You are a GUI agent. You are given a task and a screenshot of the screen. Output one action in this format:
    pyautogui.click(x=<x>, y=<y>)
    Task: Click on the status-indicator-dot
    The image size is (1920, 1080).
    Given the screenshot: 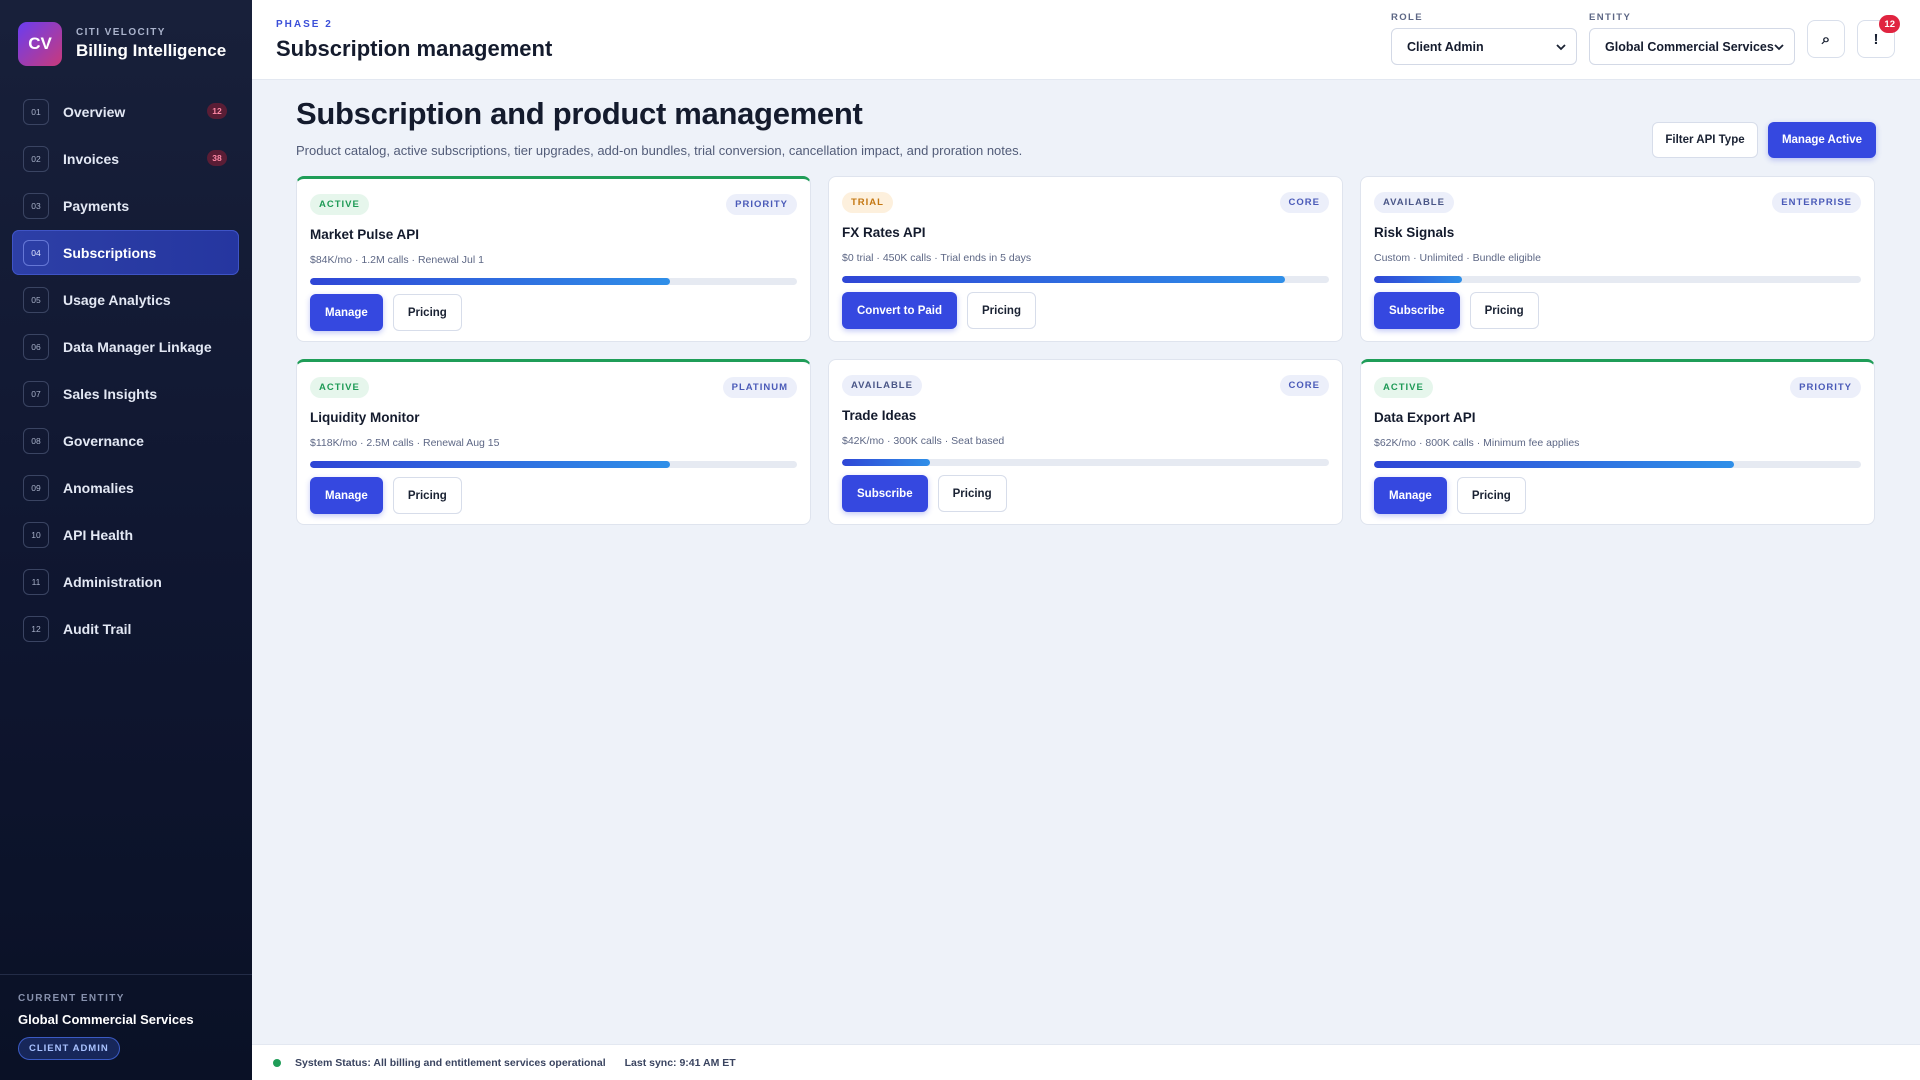 What is the action you would take?
    pyautogui.click(x=277, y=1062)
    